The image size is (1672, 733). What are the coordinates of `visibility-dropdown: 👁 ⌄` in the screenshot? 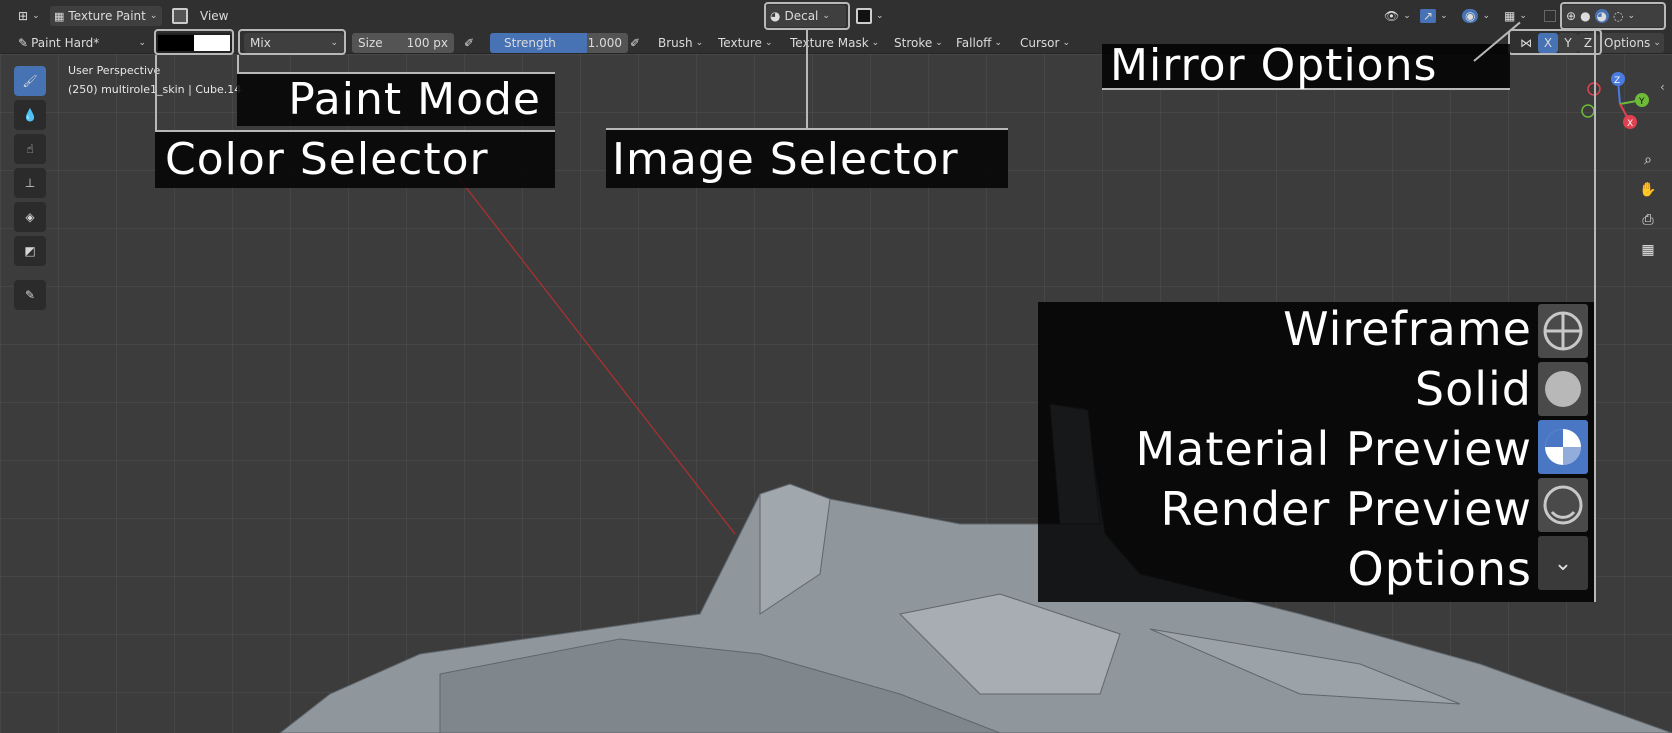 It's located at (1397, 16).